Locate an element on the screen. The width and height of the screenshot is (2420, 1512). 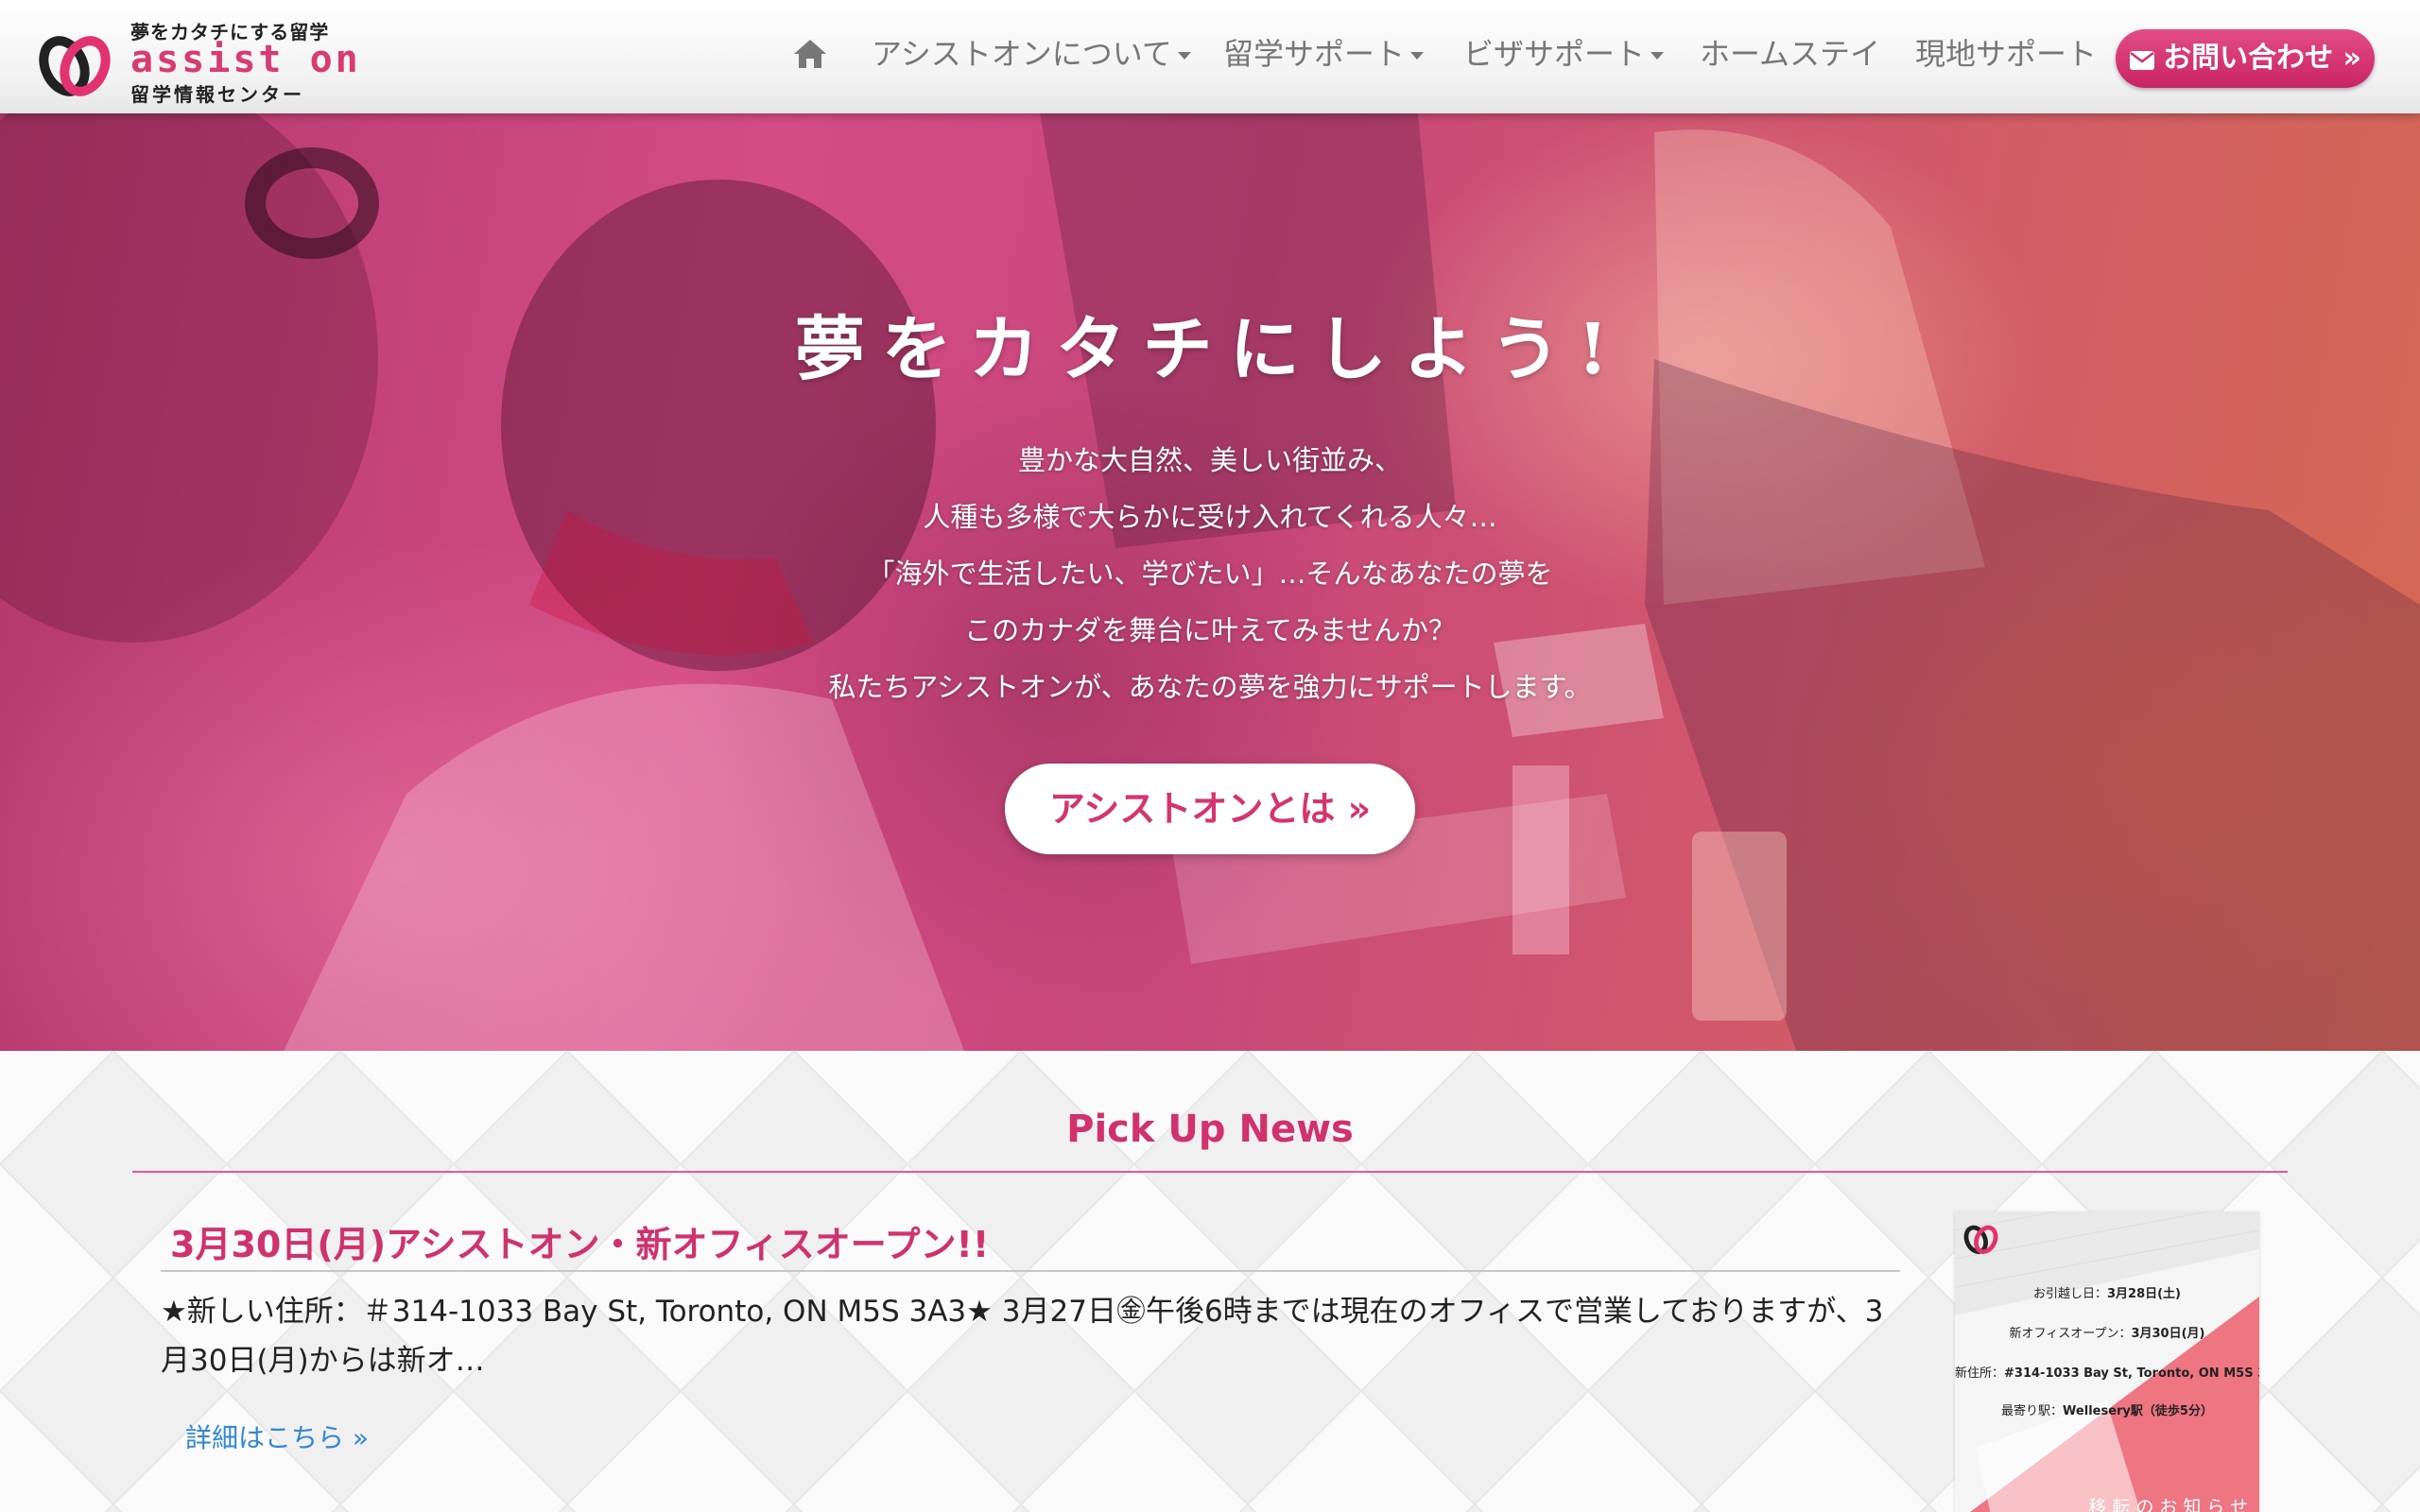
thumbnail-value: #314-1033 Bay St, Toronto, ON M5S 3A3 is located at coordinates (2131, 1373).